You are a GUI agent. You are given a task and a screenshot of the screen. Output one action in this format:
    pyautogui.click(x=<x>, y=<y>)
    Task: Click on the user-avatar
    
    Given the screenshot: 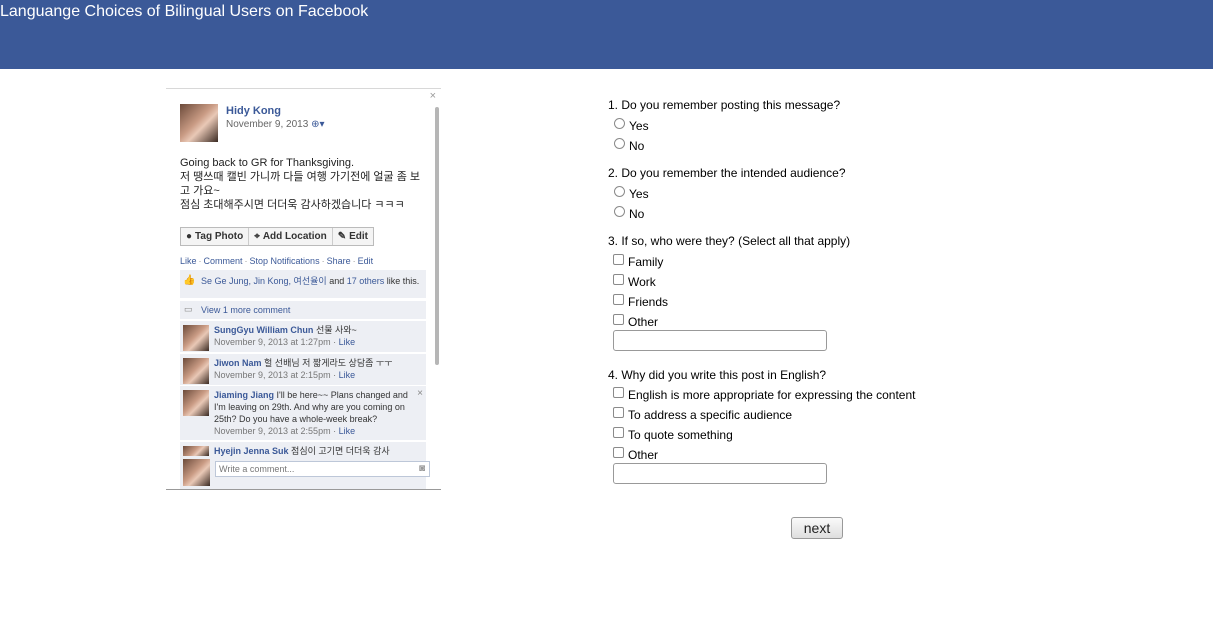 What is the action you would take?
    pyautogui.click(x=196, y=472)
    